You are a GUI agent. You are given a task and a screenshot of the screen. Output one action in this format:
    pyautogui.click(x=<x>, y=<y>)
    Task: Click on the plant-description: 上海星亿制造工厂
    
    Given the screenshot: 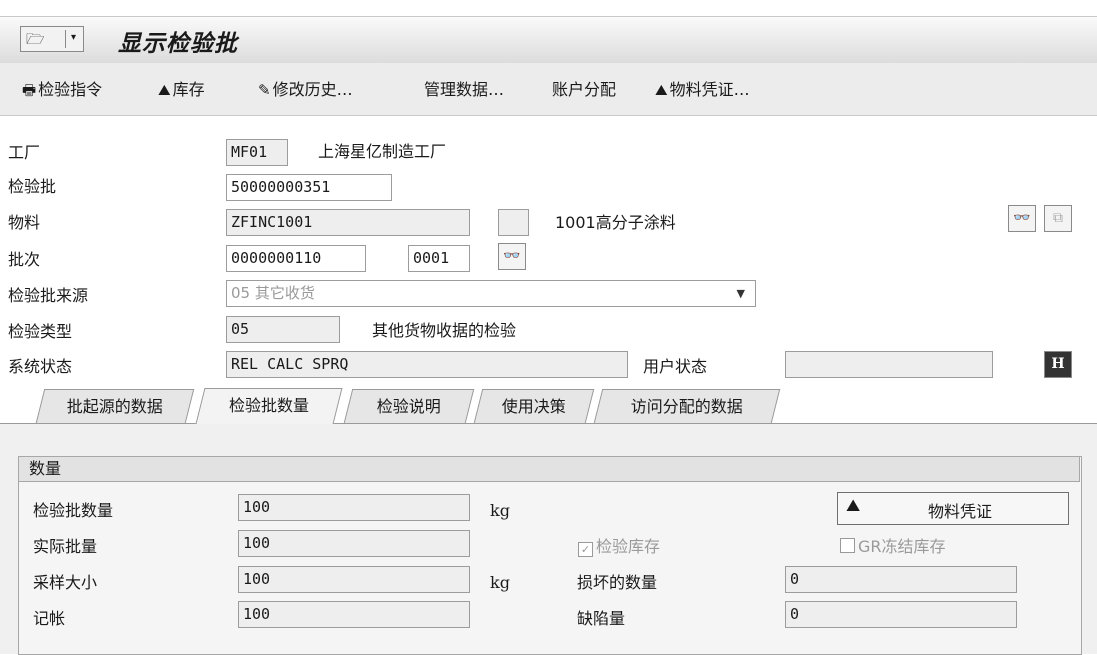 What is the action you would take?
    pyautogui.click(x=382, y=151)
    